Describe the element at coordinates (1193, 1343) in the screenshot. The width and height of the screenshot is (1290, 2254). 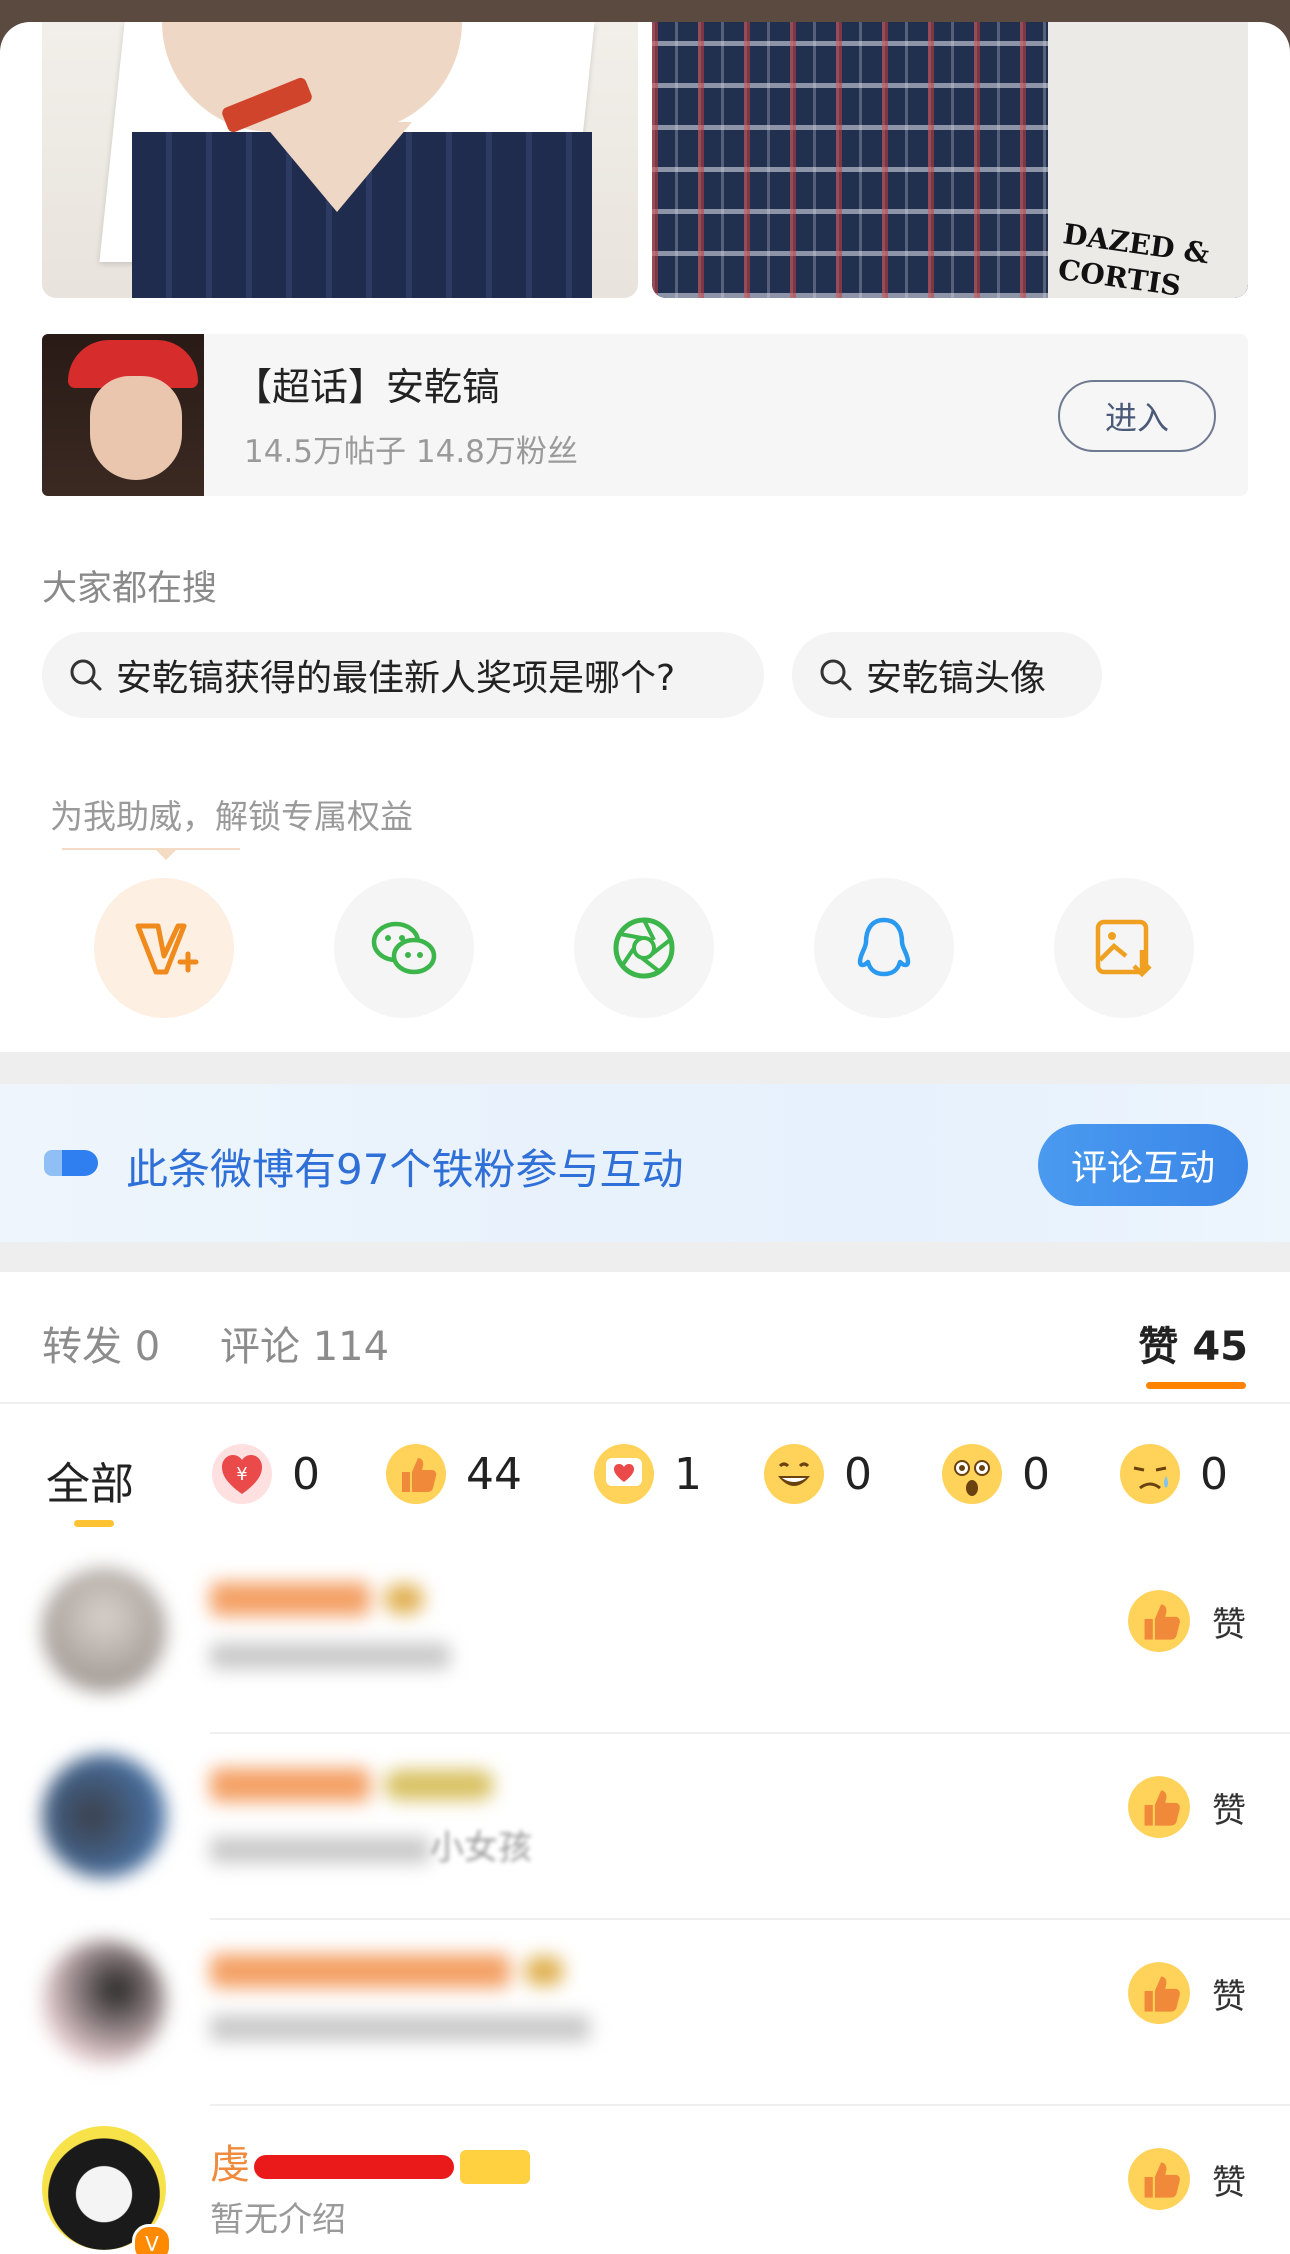
I see `tab-like: 赞 45` at that location.